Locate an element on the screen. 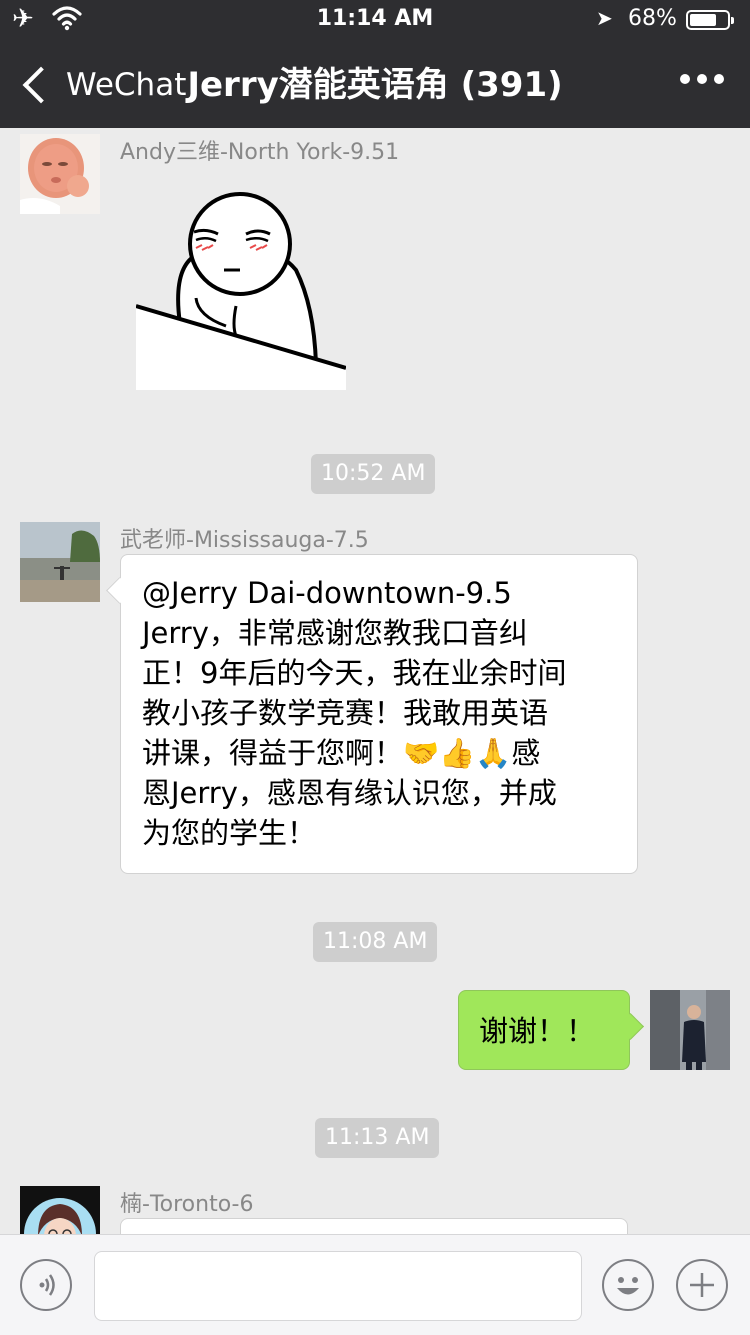 This screenshot has height=1335, width=750. timestamp: 11:13 AM is located at coordinates (377, 1138).